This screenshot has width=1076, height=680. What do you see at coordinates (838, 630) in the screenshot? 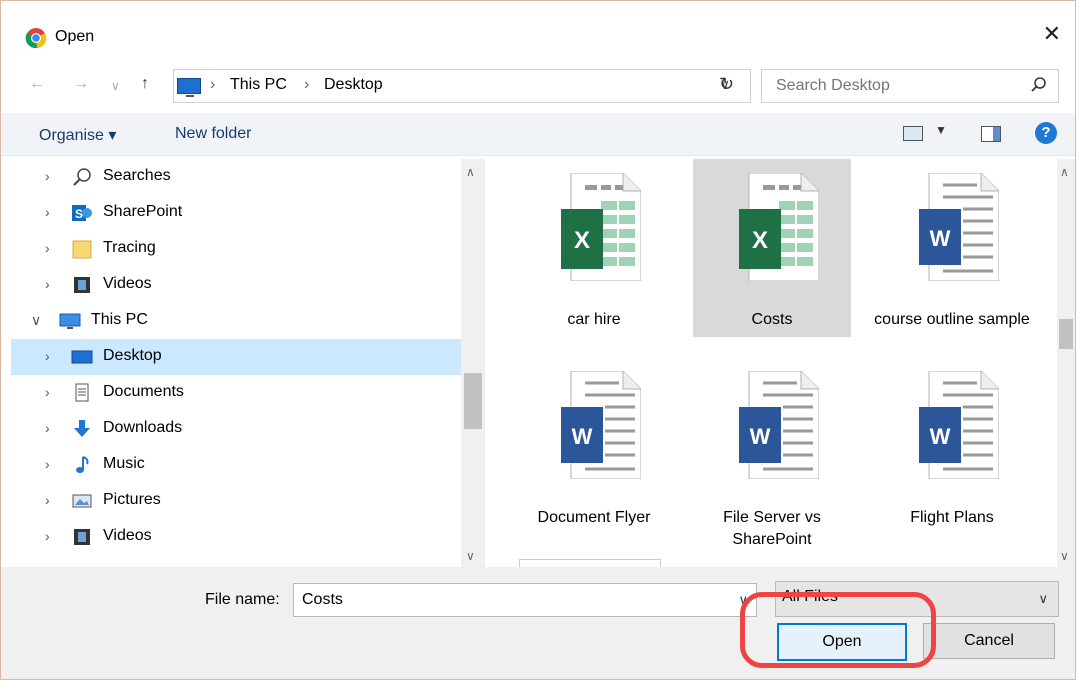
I see `highlight-annotation` at bounding box center [838, 630].